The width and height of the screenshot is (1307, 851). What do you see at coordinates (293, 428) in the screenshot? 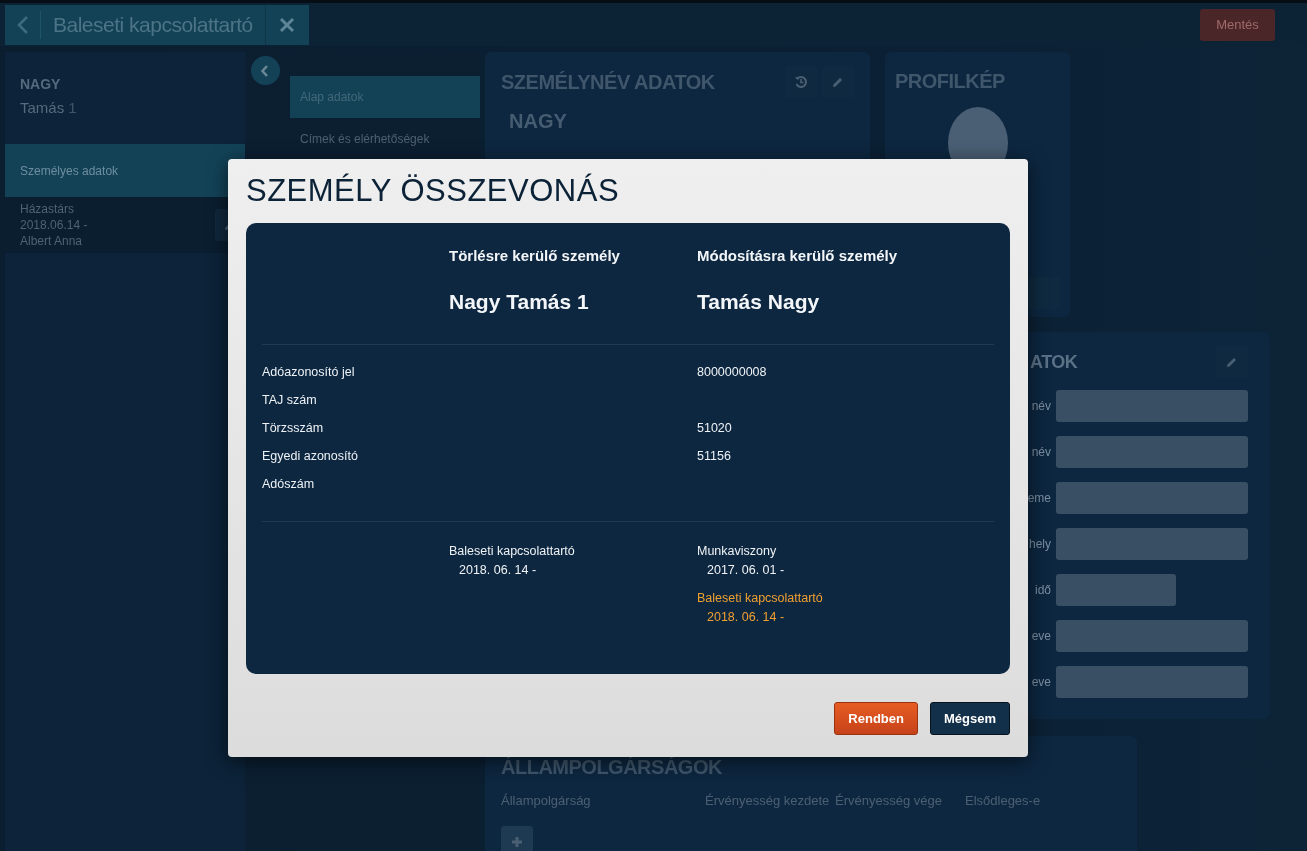
I see `row-label: Törzsszám` at bounding box center [293, 428].